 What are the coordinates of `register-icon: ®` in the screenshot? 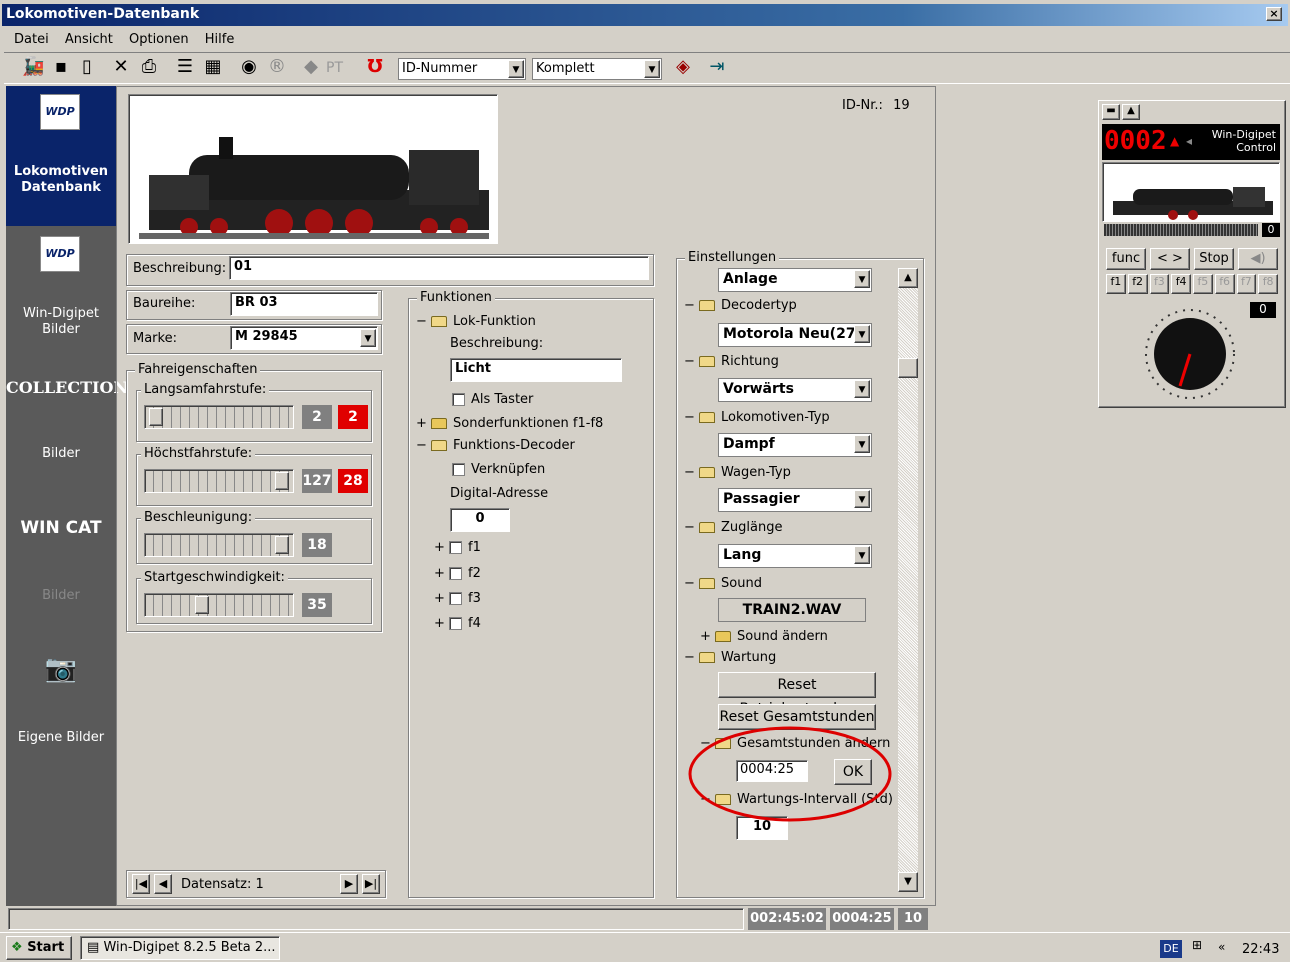 It's located at (277, 67).